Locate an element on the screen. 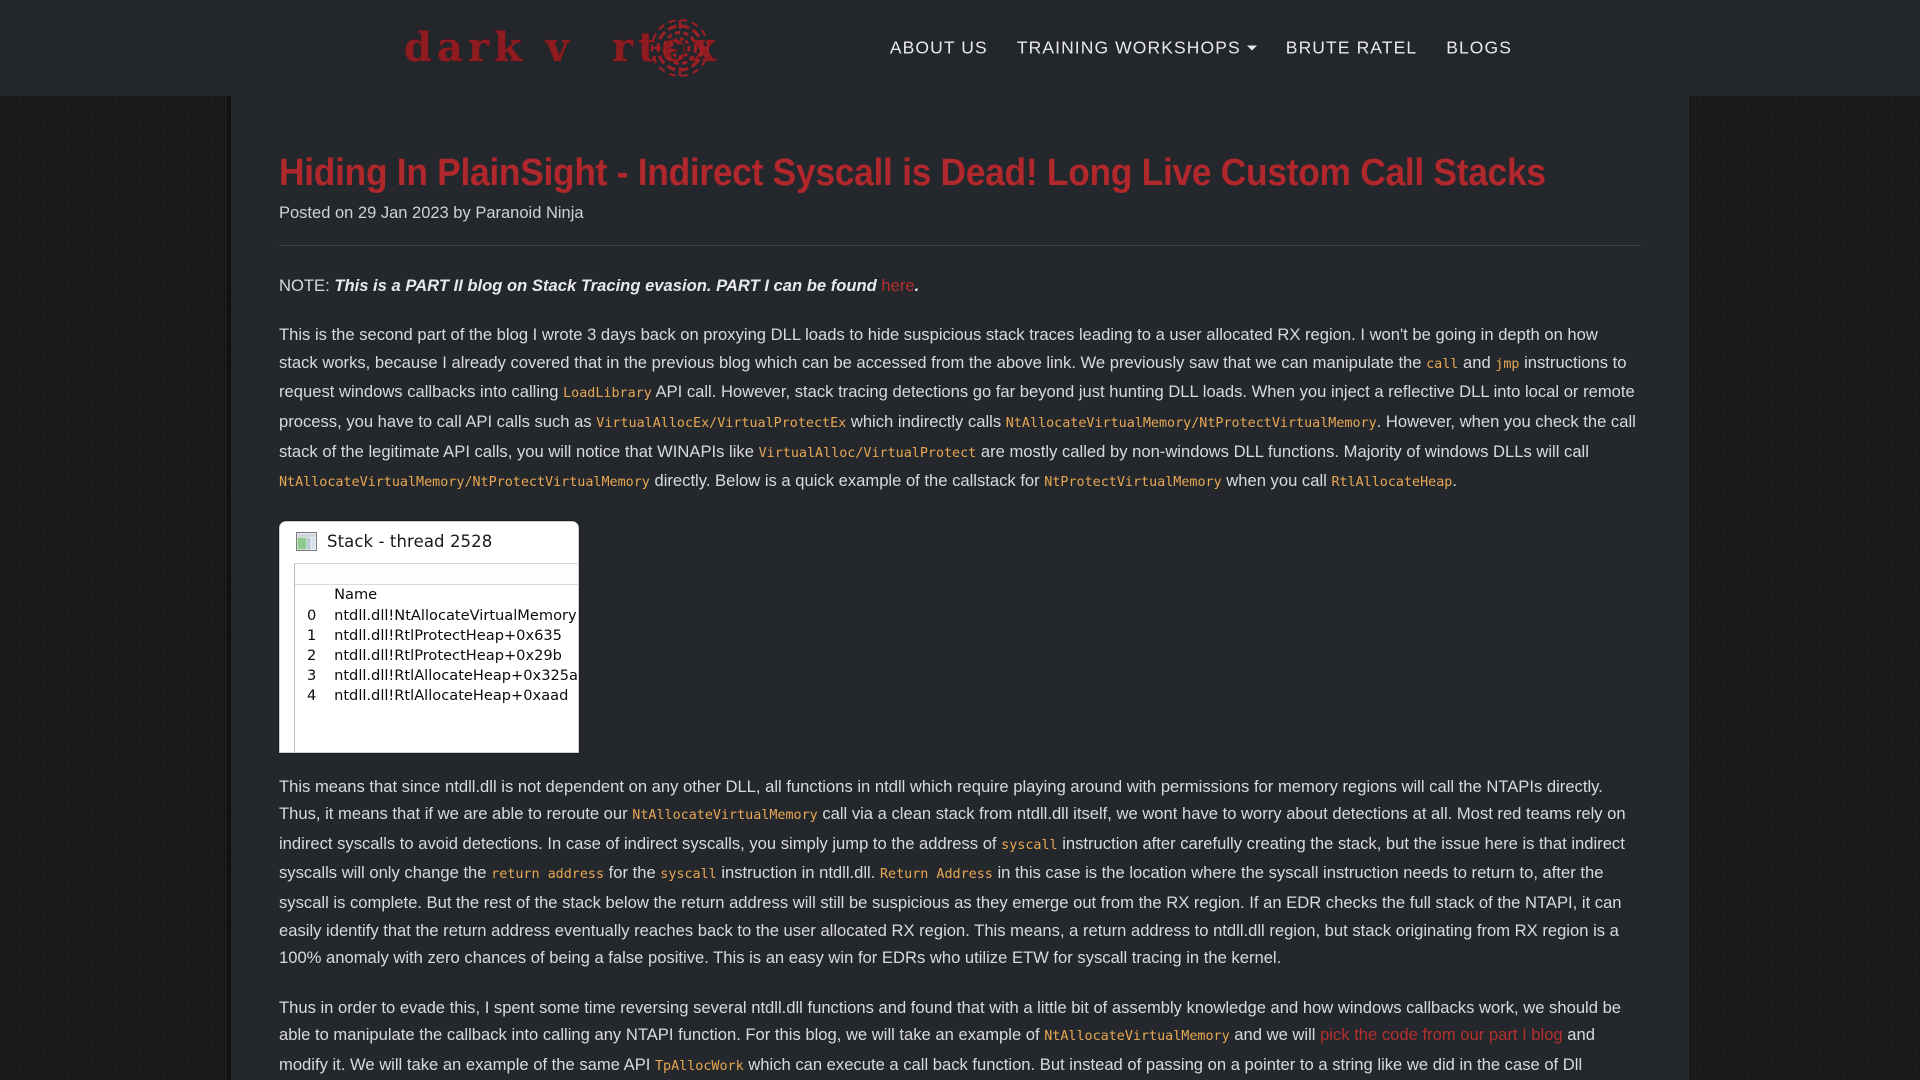 Image resolution: width=1920 pixels, height=1080 pixels. stack-col-name-header: Name is located at coordinates (356, 594).